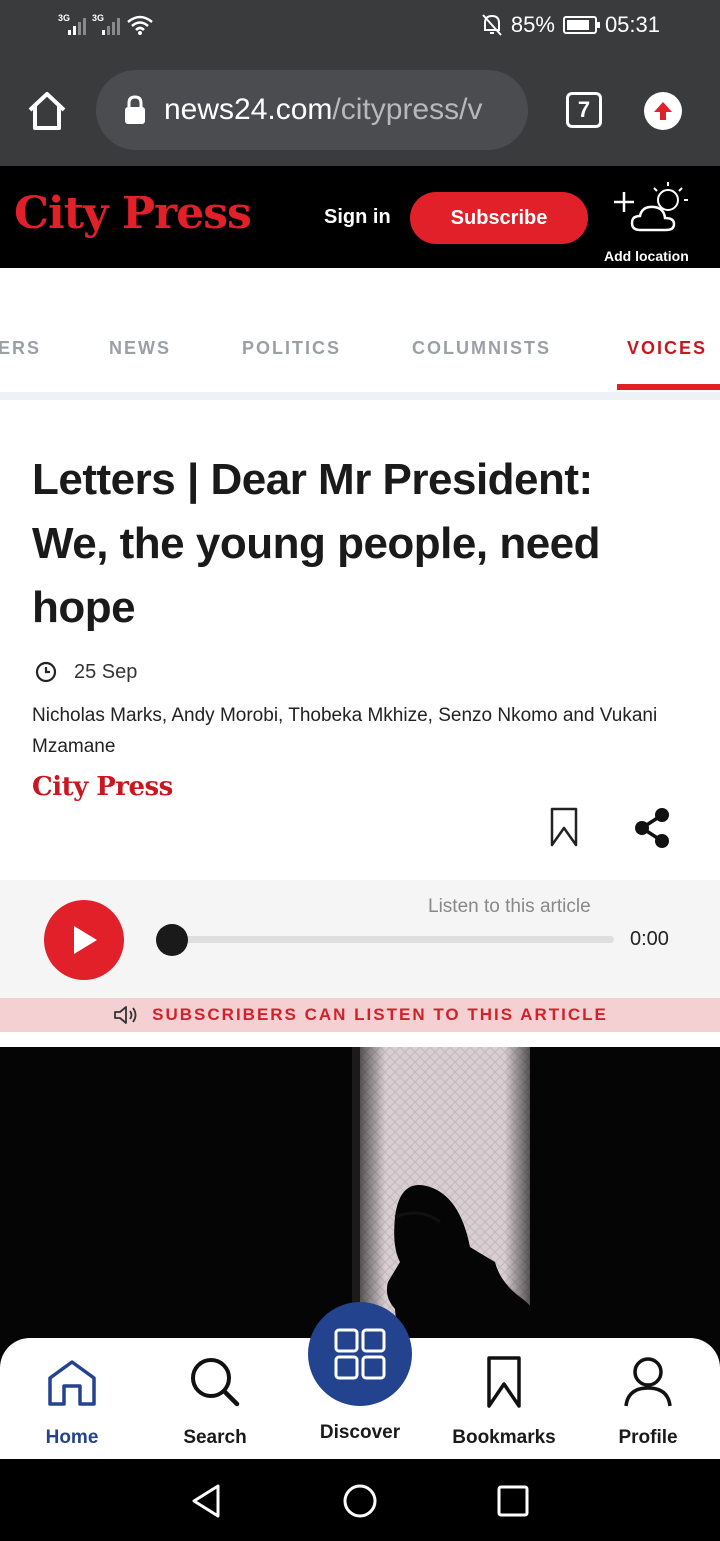  What do you see at coordinates (133, 213) in the screenshot?
I see `site-logo: City Press` at bounding box center [133, 213].